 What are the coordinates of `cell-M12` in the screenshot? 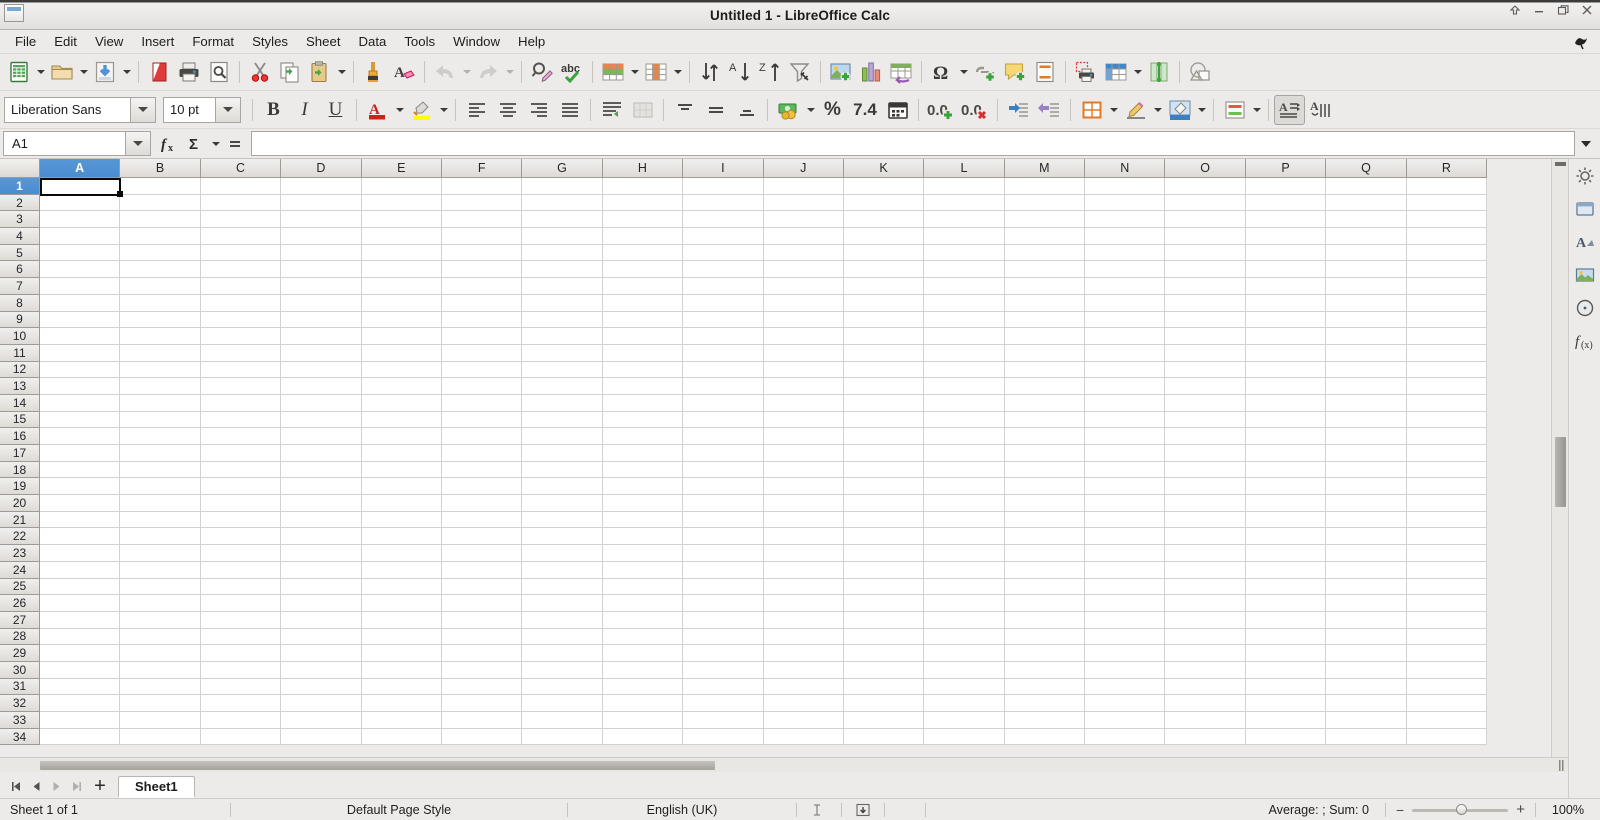 It's located at (1045, 370).